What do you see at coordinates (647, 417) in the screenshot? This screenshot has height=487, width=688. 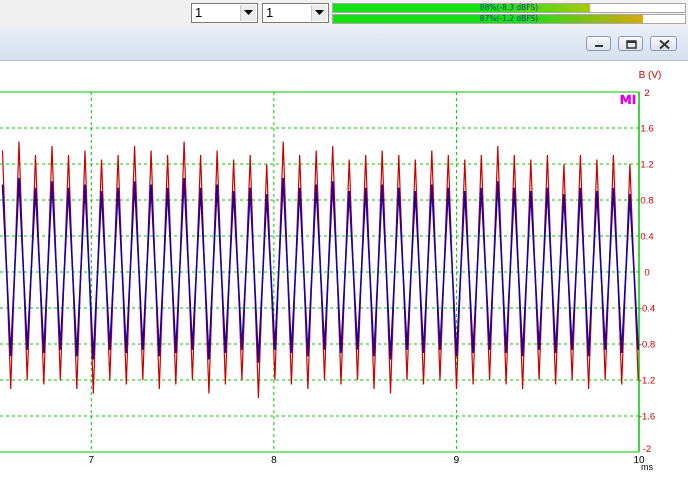 I see `y-tick-label: -1.6` at bounding box center [647, 417].